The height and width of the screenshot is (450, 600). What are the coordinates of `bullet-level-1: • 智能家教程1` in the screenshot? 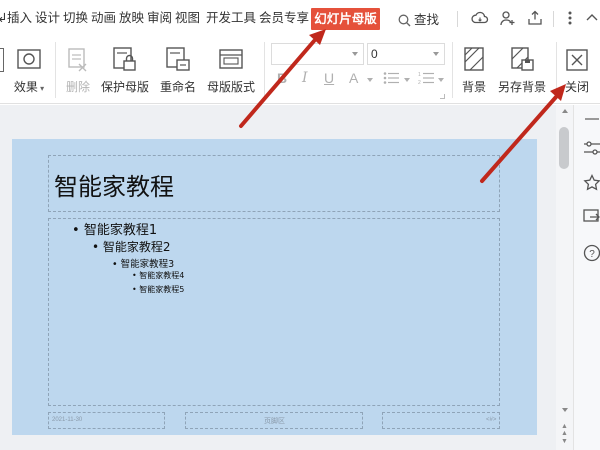 It's located at (114, 228).